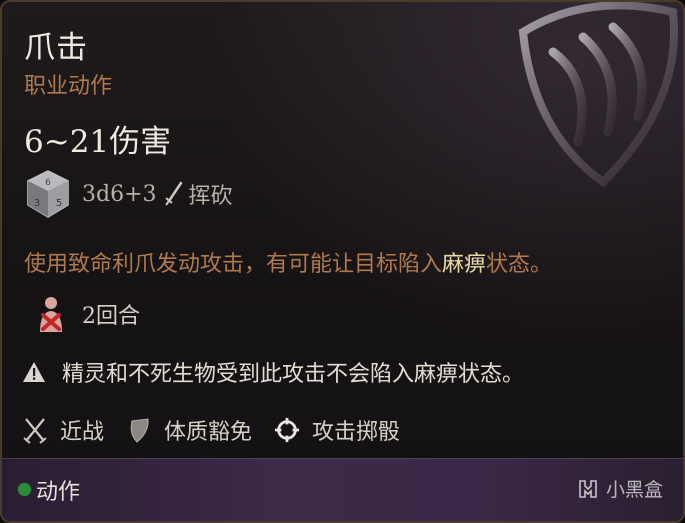 This screenshot has width=685, height=523. I want to click on description-text-end: 状态。, so click(519, 264).